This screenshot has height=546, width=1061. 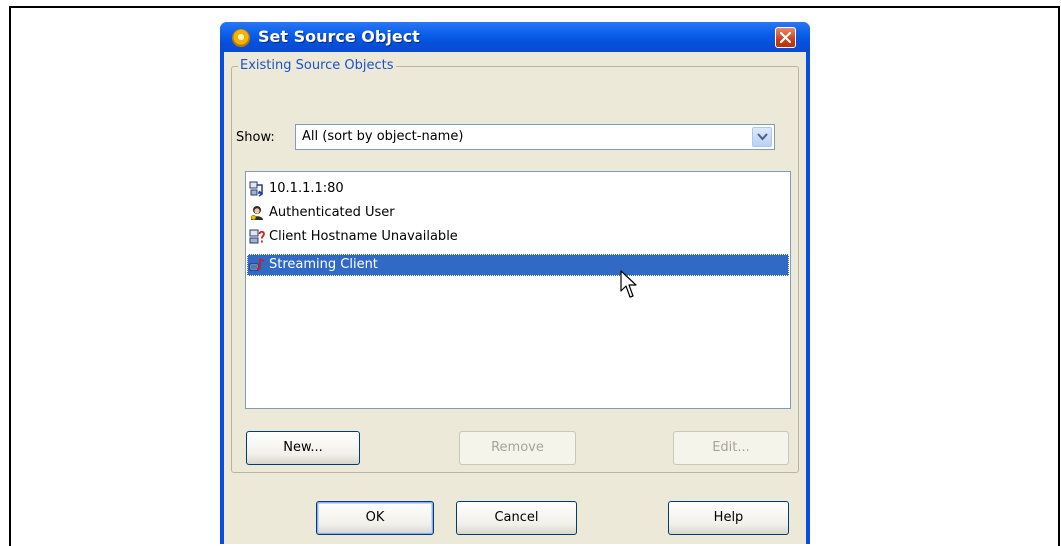 What do you see at coordinates (257, 264) in the screenshot?
I see `streaming-client-icon` at bounding box center [257, 264].